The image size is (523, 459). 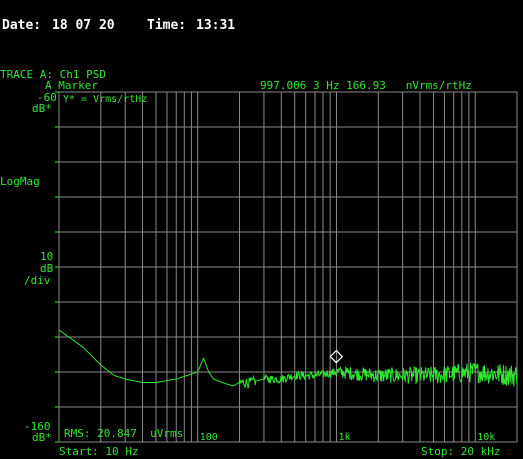 What do you see at coordinates (288, 359) in the screenshot?
I see `psd-trace` at bounding box center [288, 359].